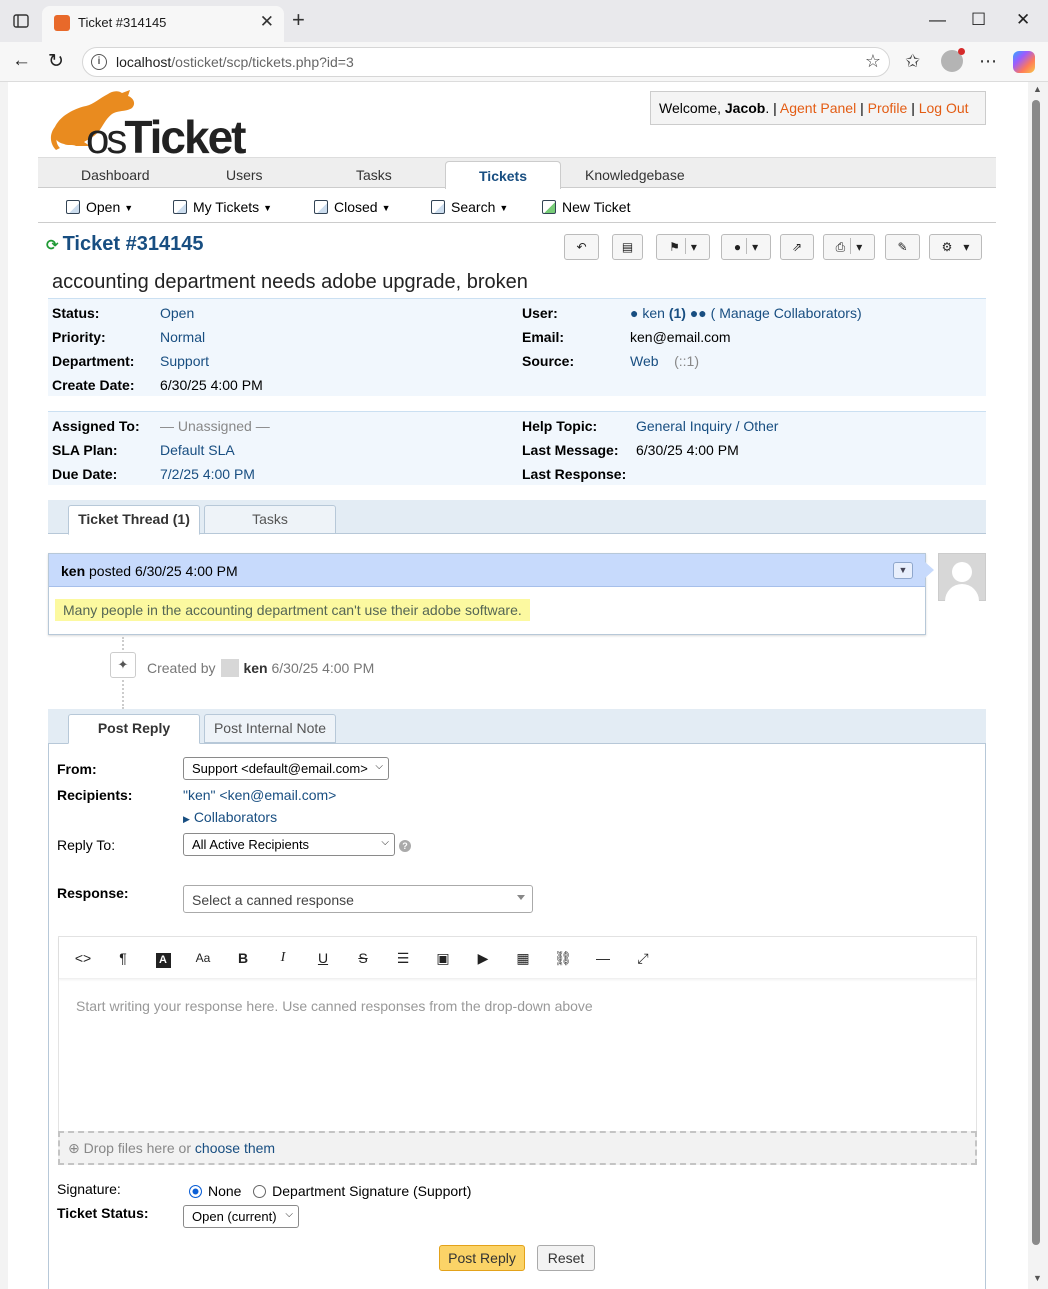  Describe the element at coordinates (797, 247) in the screenshot. I see `transfer-button: ⇗` at that location.